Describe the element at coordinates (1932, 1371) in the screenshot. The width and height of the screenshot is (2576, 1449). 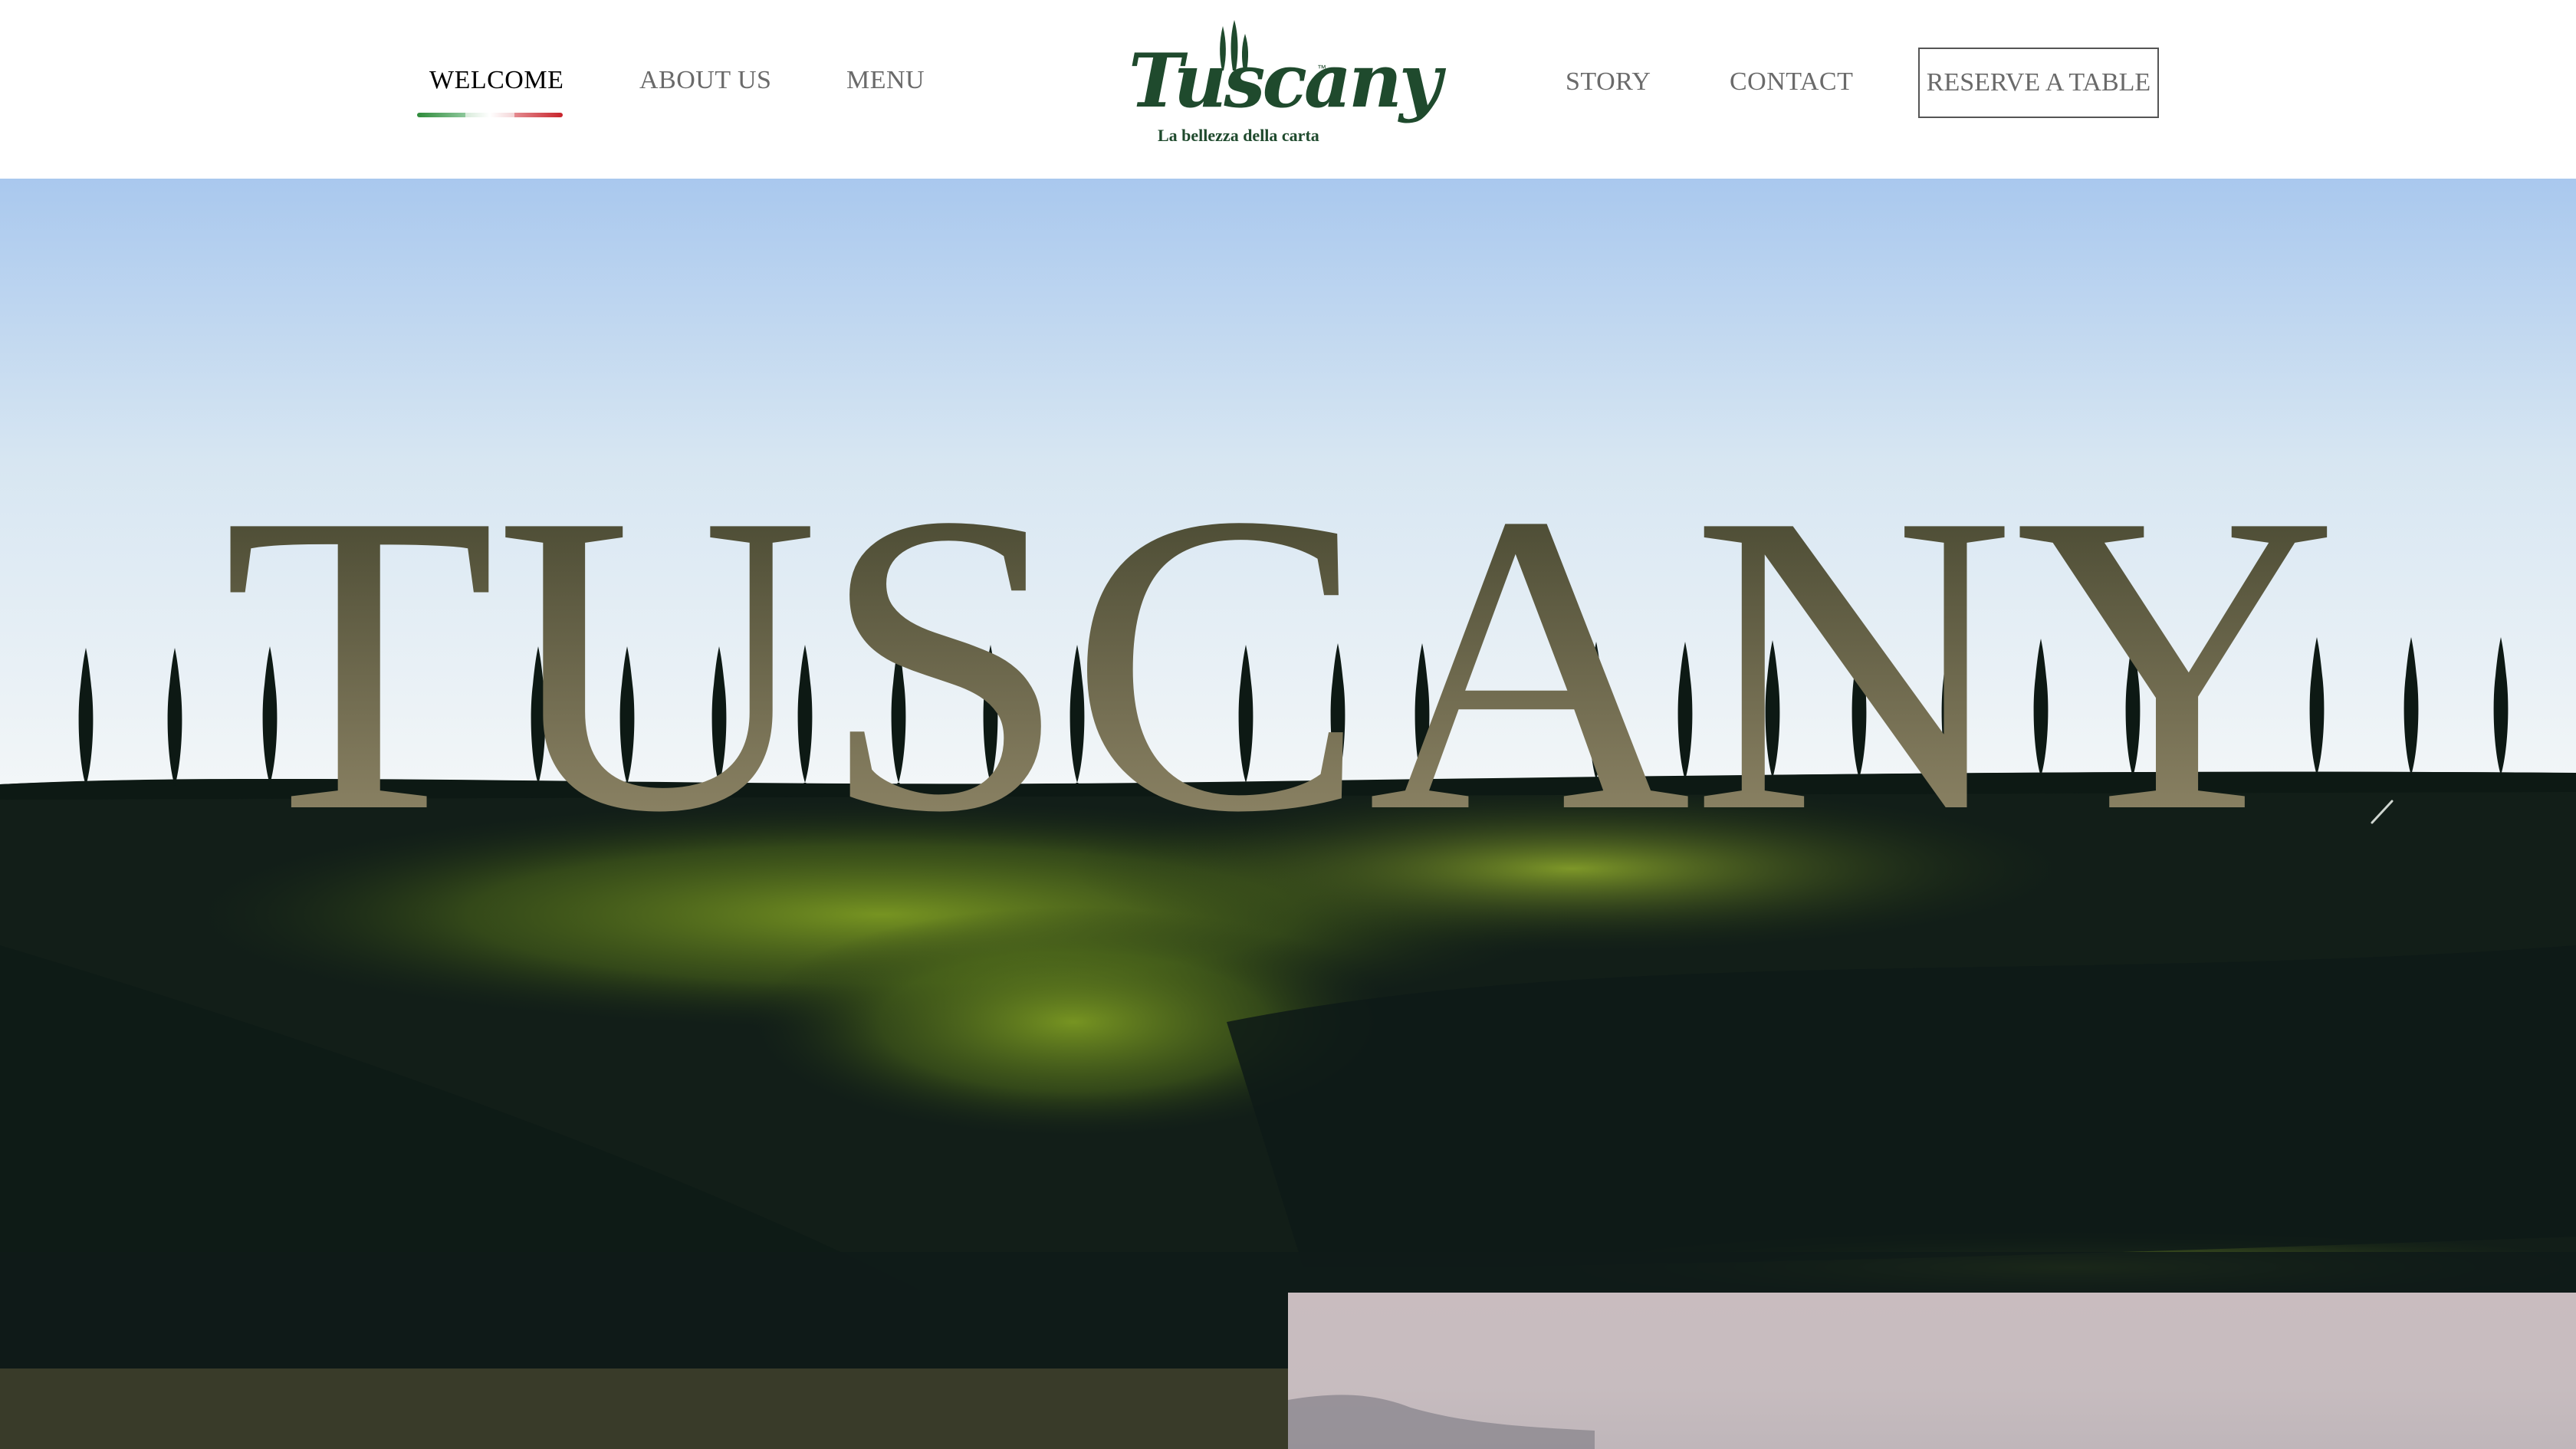
I see `feature-image-panel` at that location.